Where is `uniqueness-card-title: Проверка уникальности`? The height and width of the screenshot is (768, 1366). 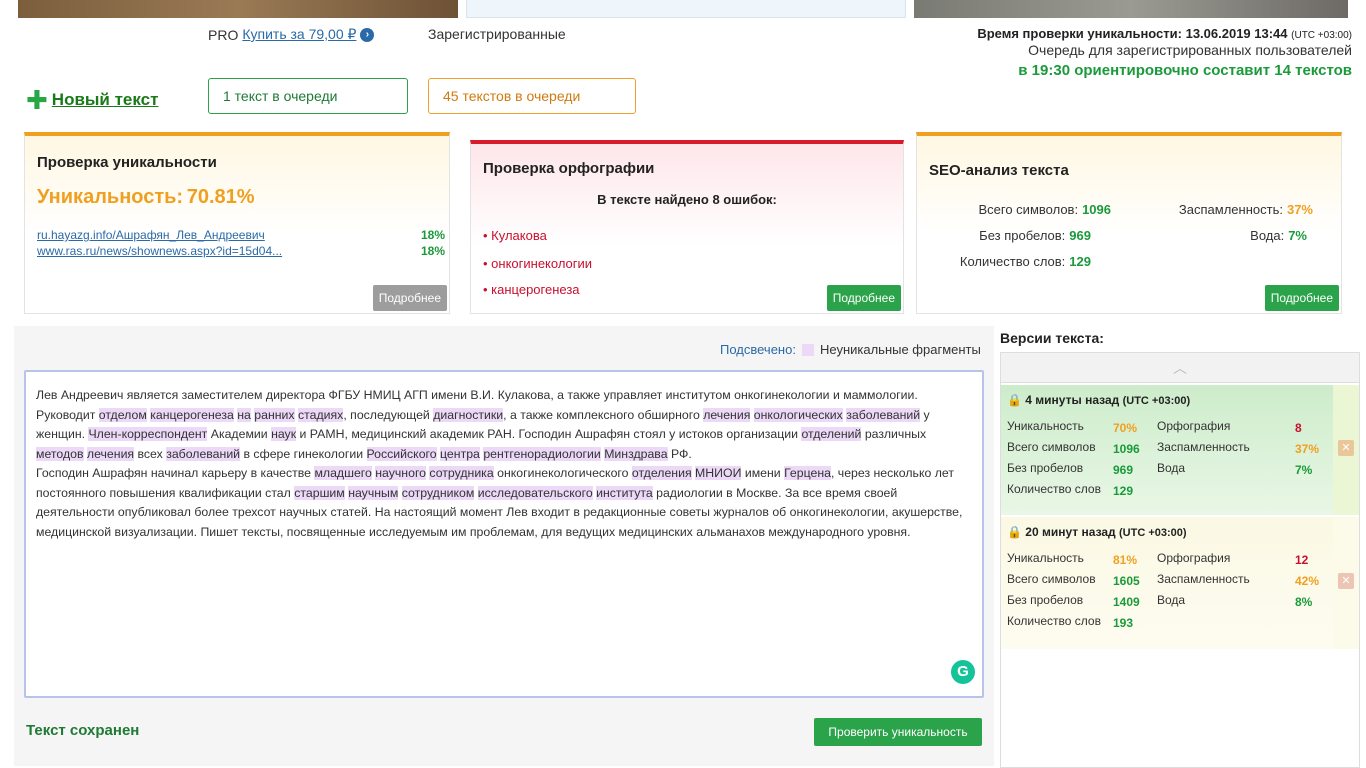 uniqueness-card-title: Проверка уникальности is located at coordinates (127, 162).